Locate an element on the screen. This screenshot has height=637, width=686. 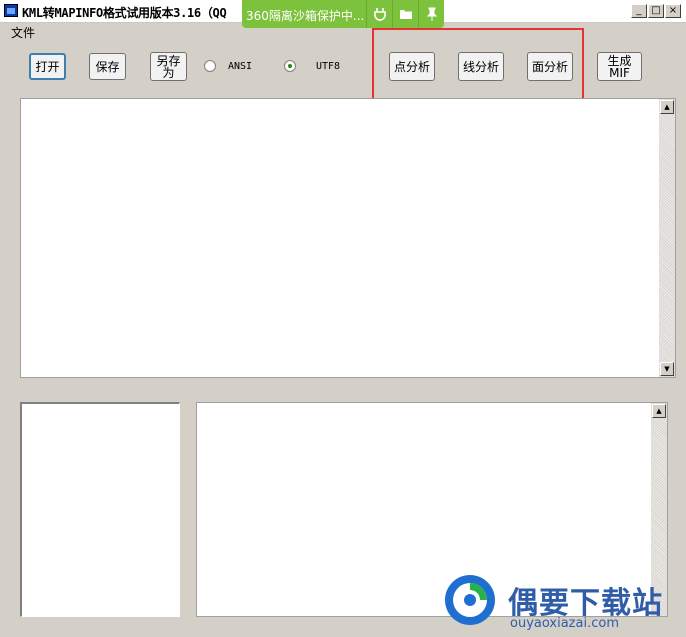
minimize-button: _ is located at coordinates (639, 11).